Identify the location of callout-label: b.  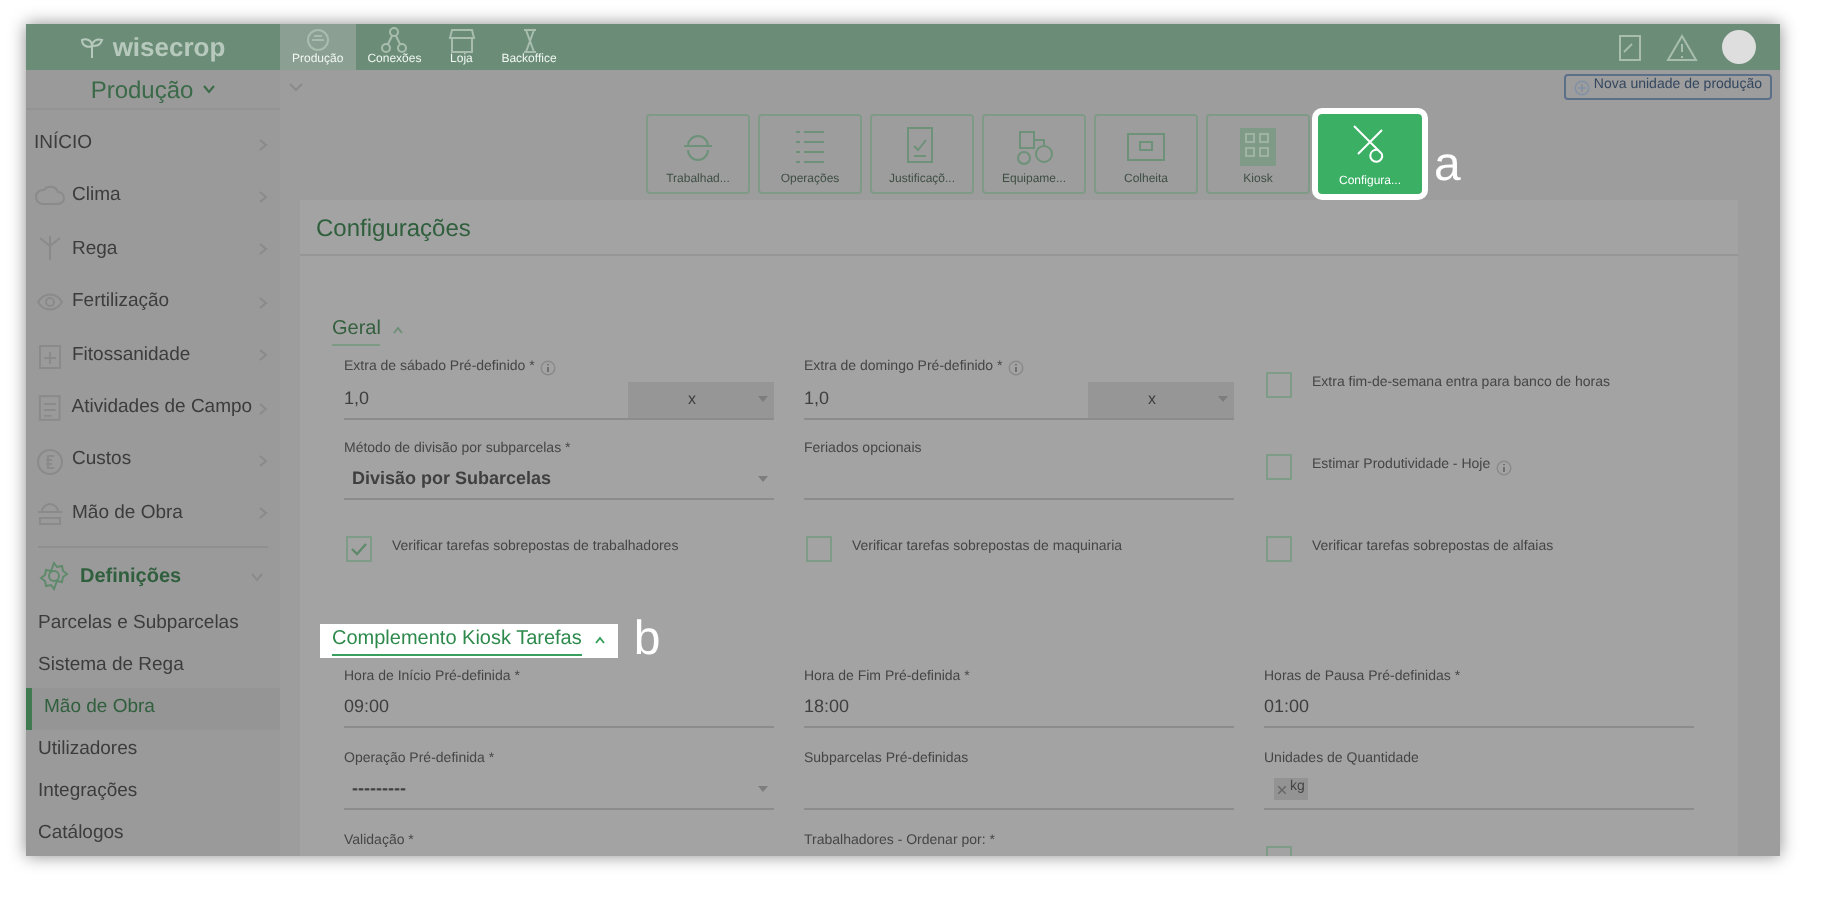
(647, 640).